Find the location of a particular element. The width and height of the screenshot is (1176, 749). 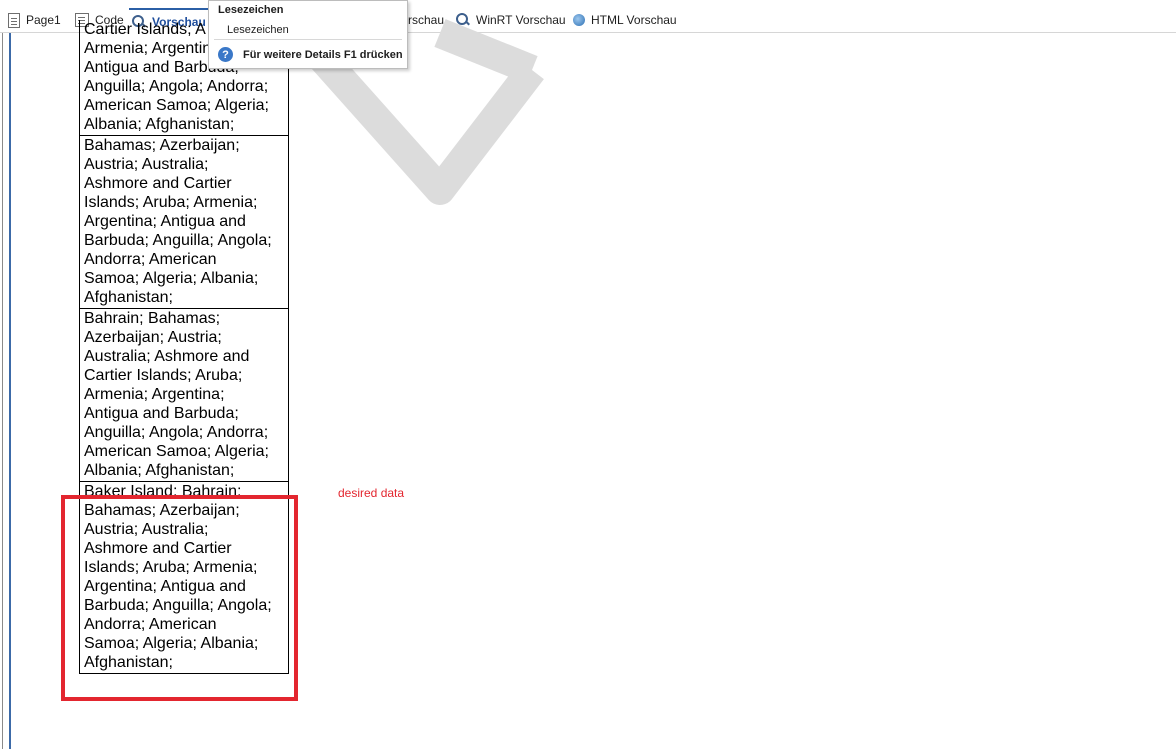

highlight-box is located at coordinates (179, 598).